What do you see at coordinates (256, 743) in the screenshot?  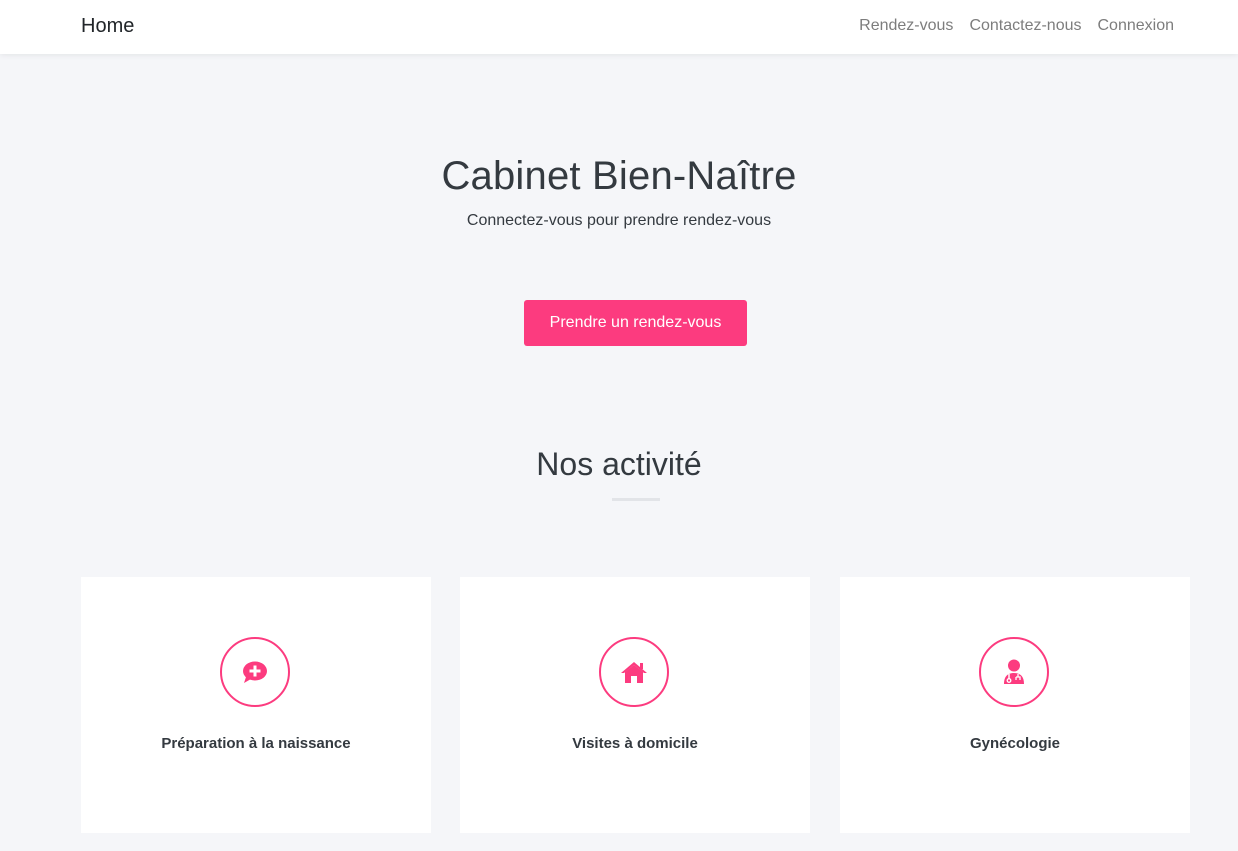 I see `activity-card-title: Préparation à la naissance` at bounding box center [256, 743].